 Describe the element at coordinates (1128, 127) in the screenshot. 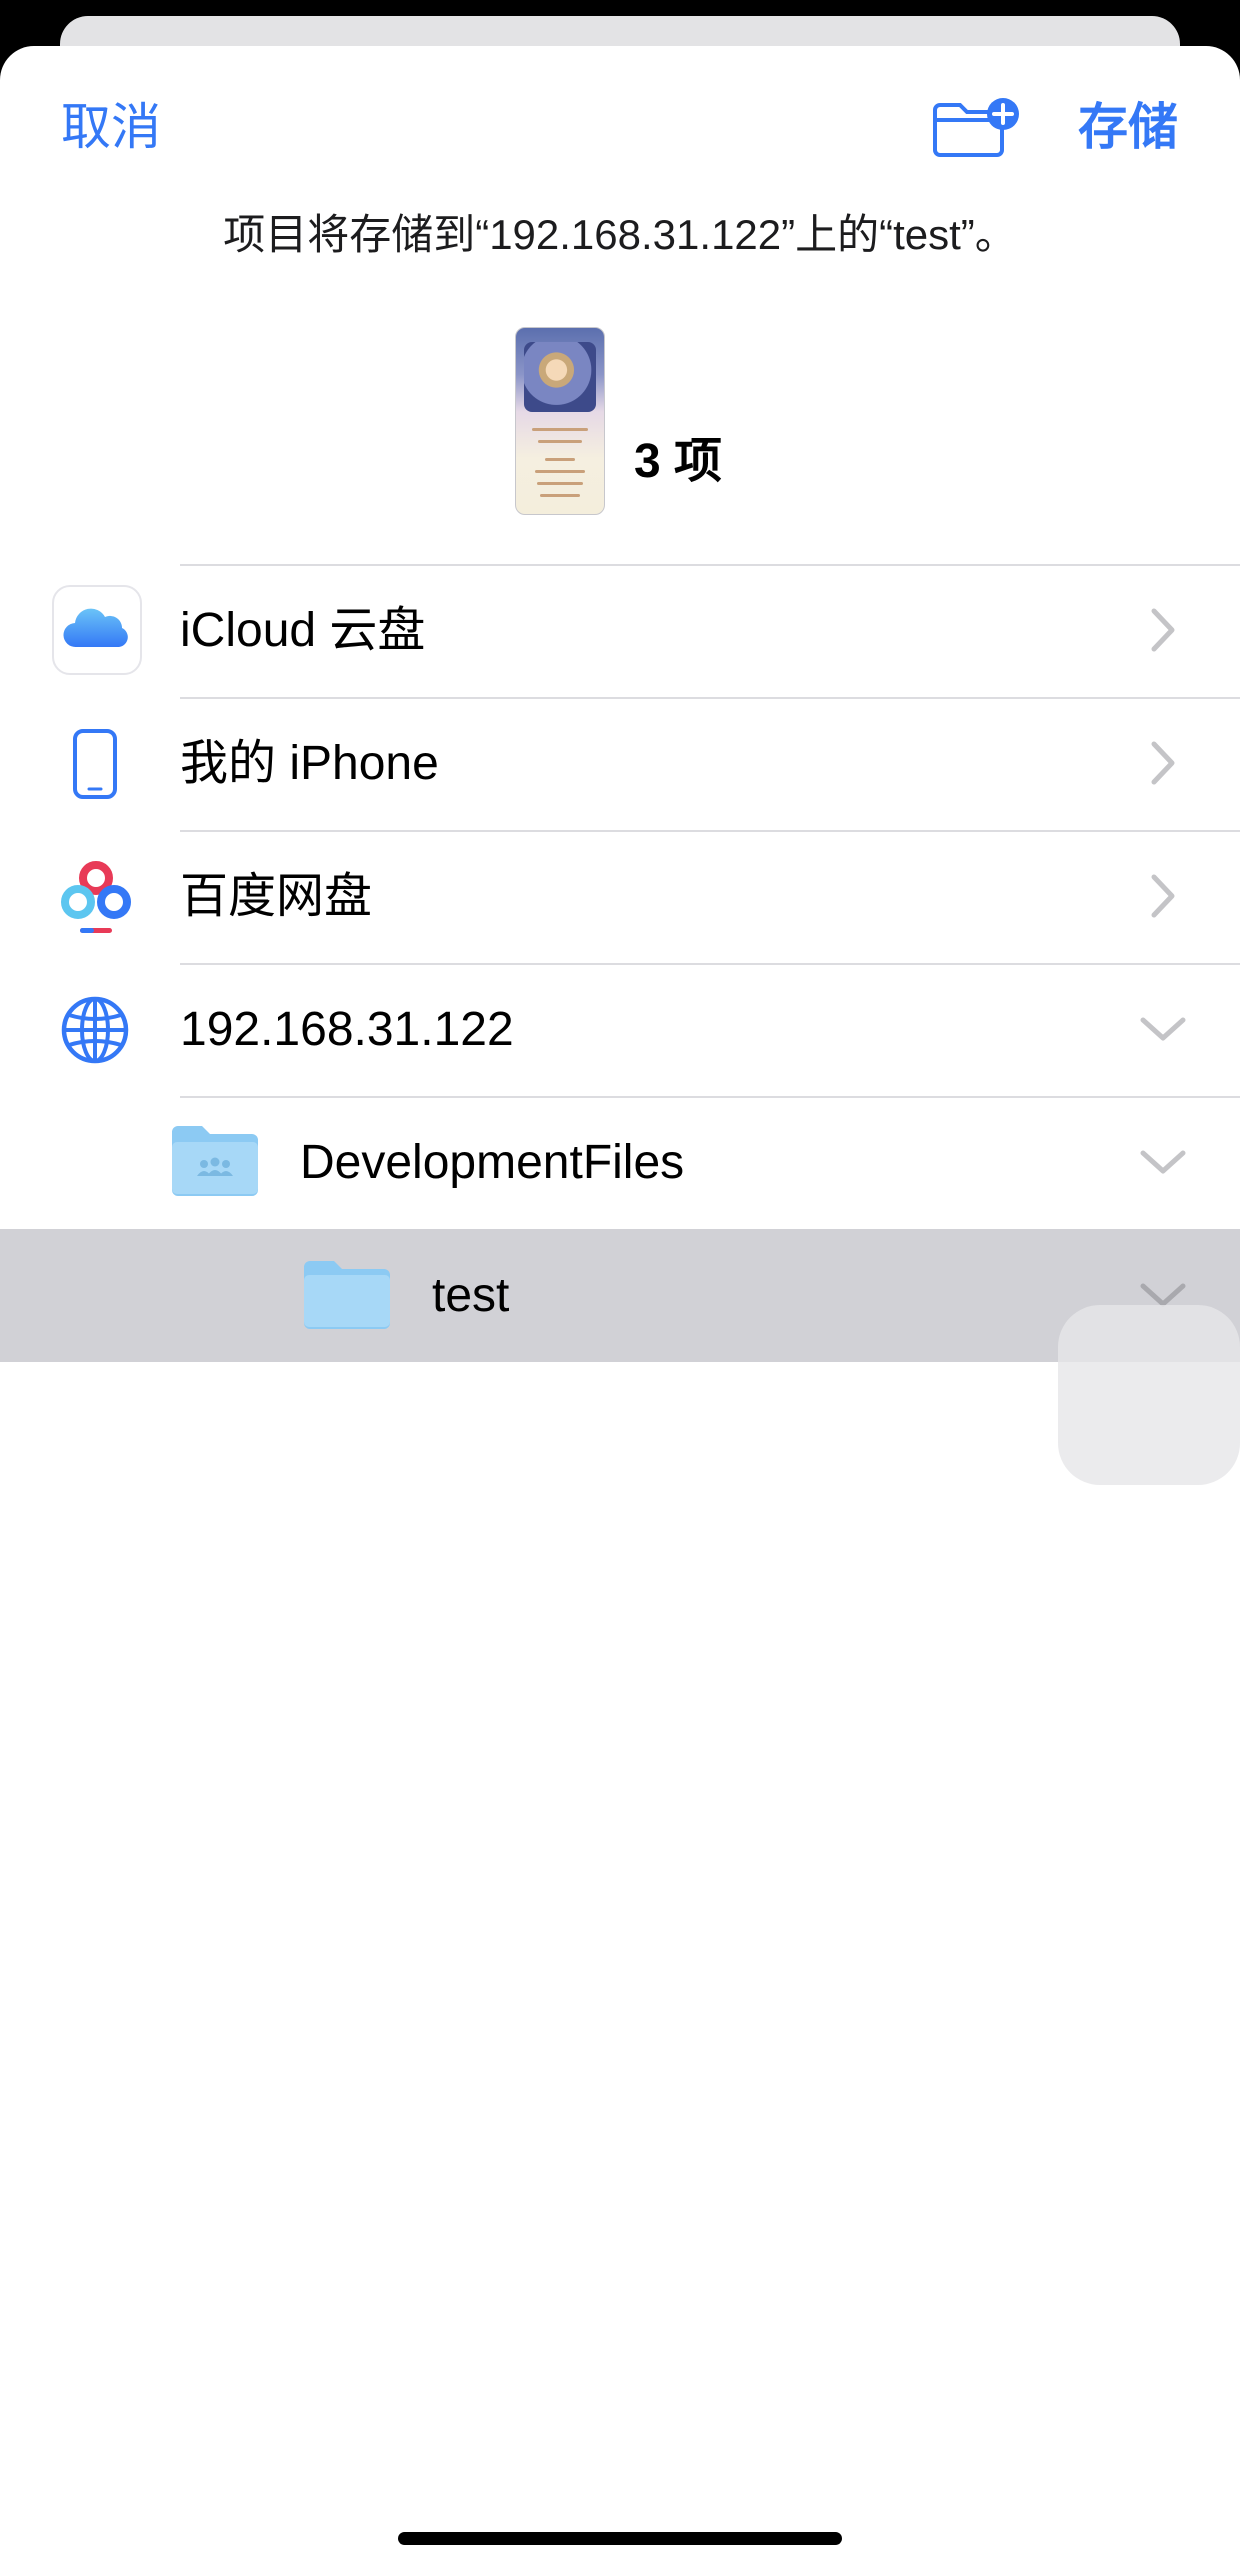

I see `save-button: 存储` at that location.